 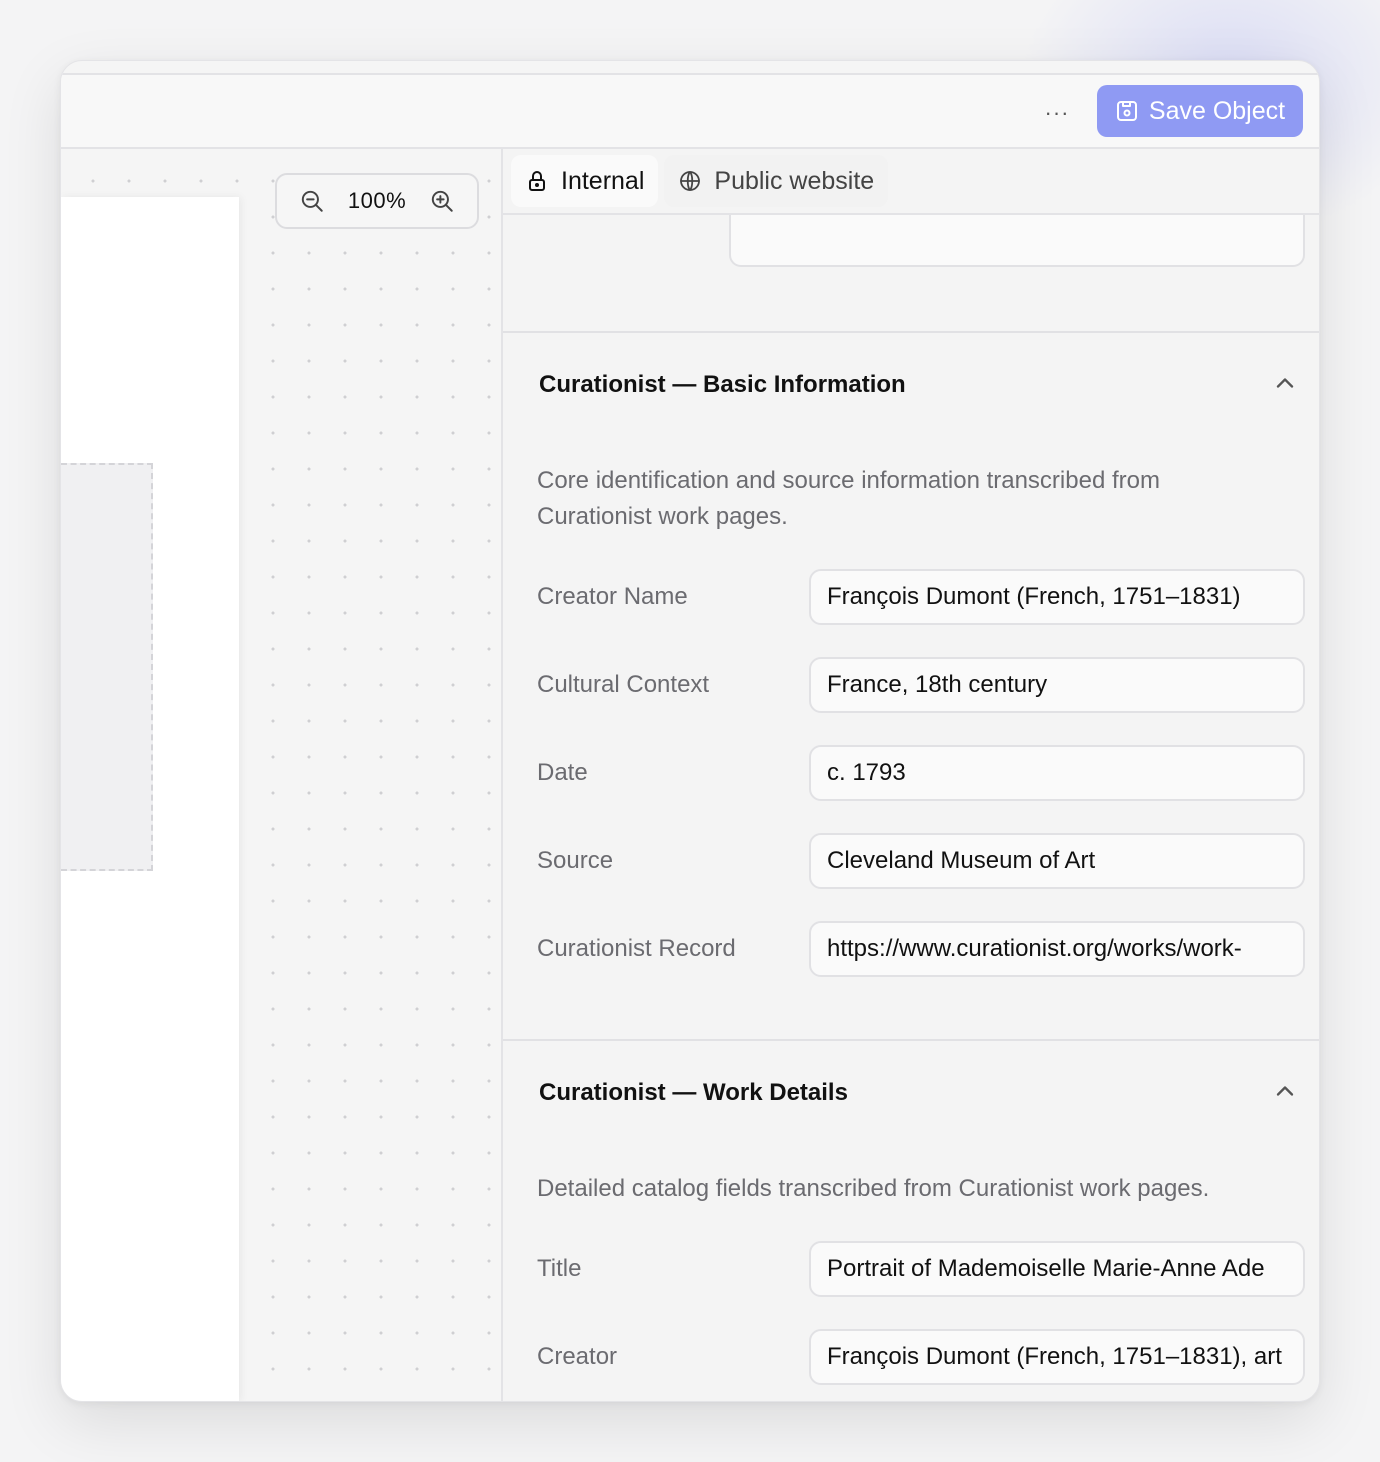 What do you see at coordinates (442, 201) in the screenshot?
I see `zoom-in-icon` at bounding box center [442, 201].